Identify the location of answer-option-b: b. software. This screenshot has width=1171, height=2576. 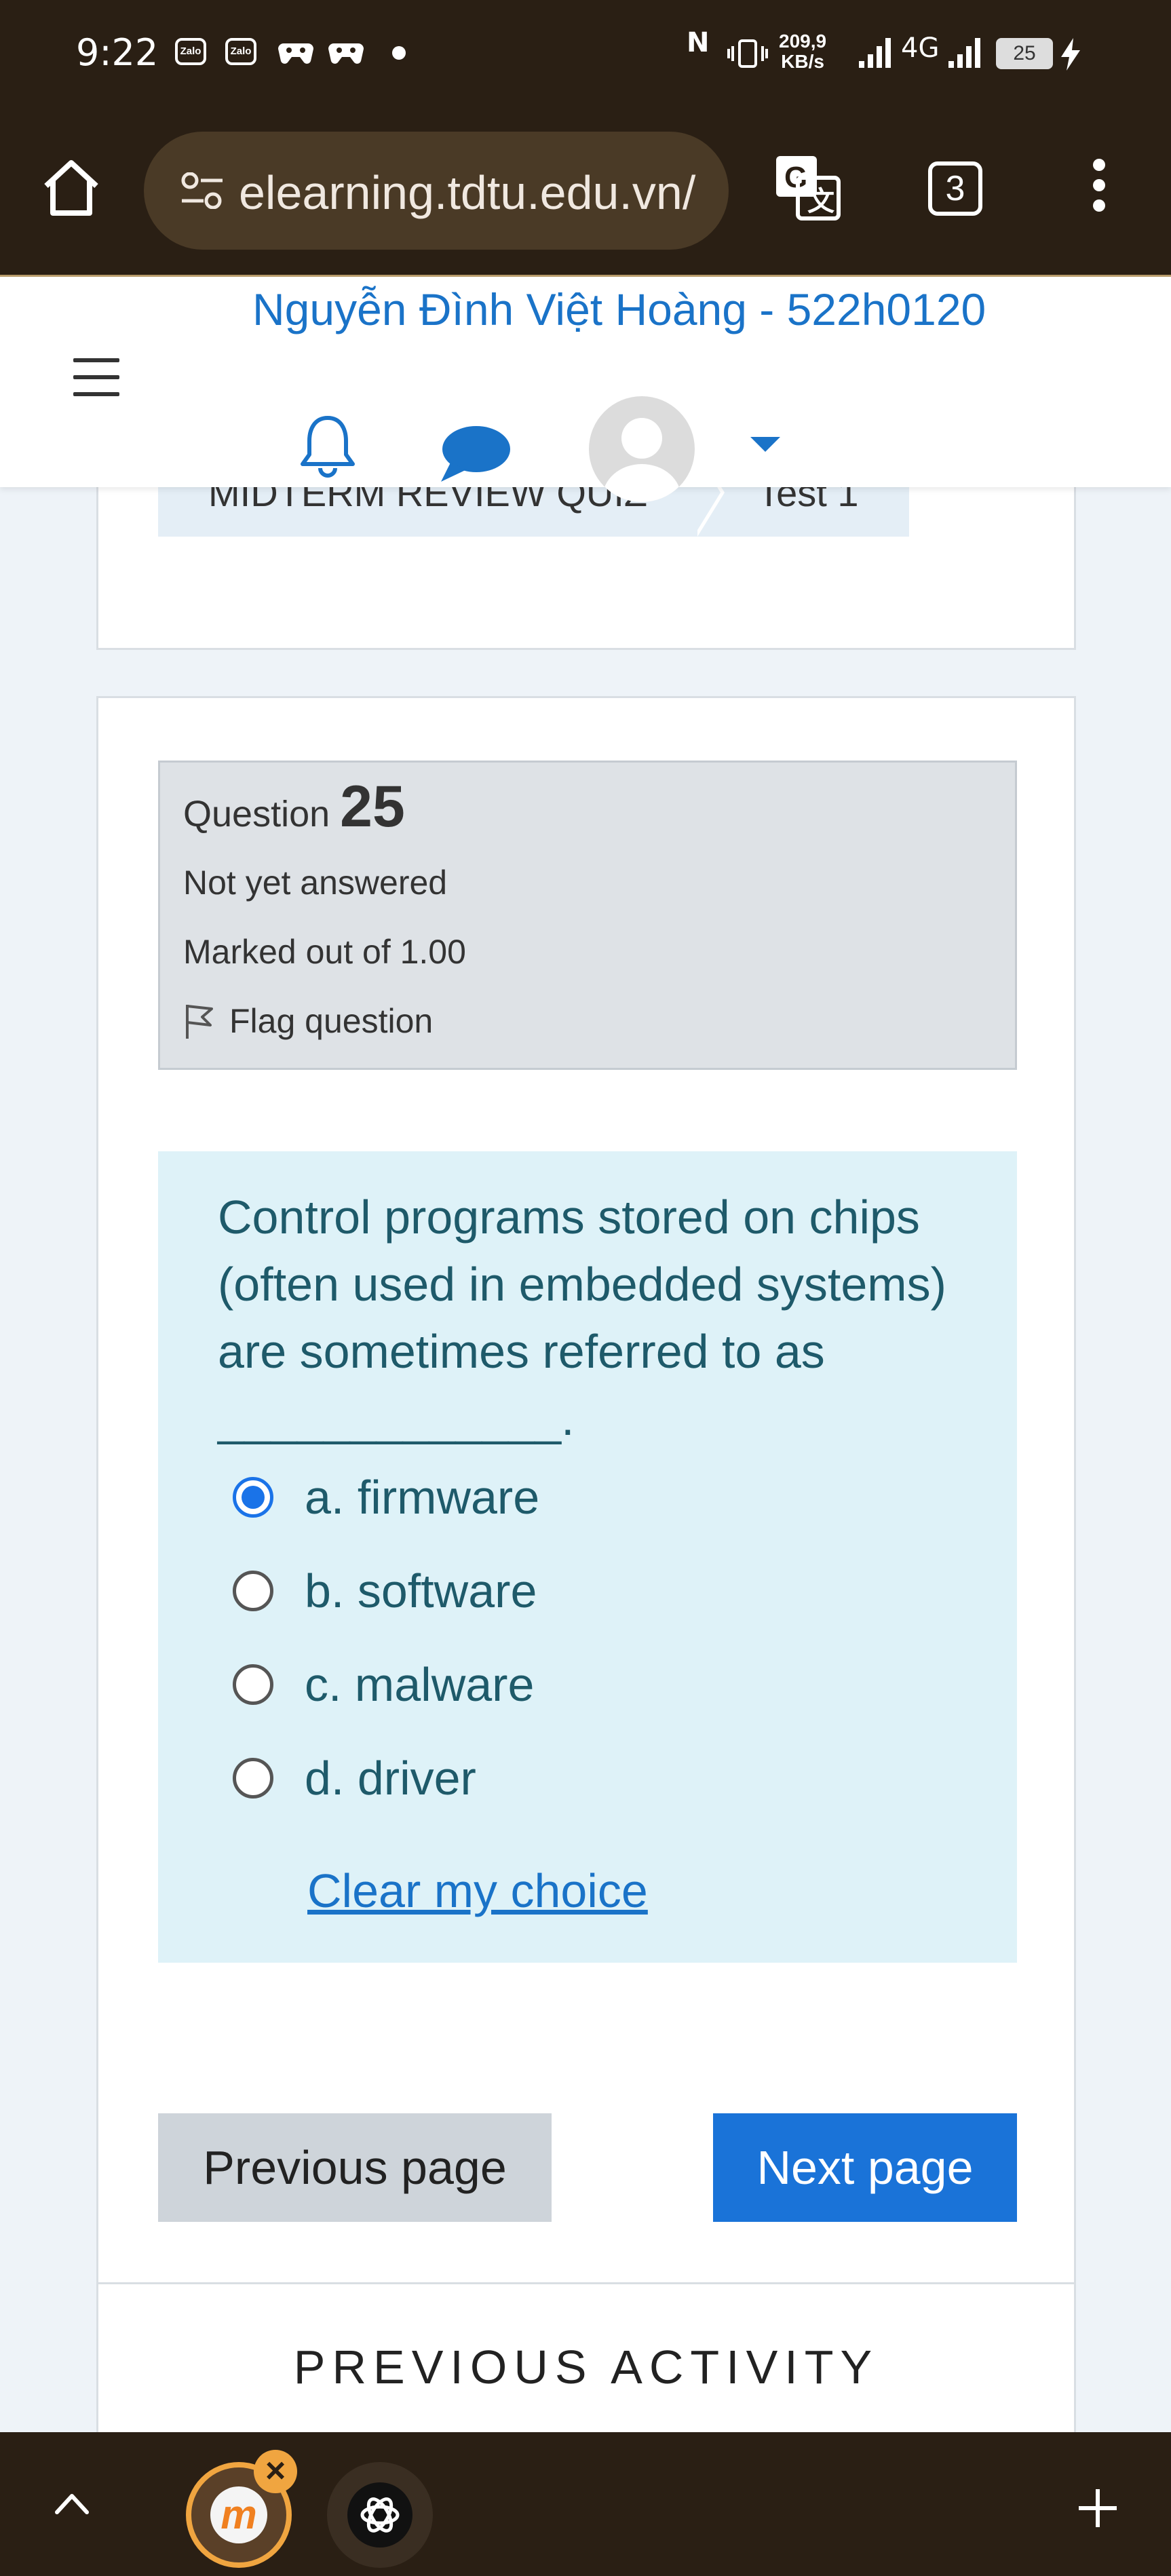
(385, 1591).